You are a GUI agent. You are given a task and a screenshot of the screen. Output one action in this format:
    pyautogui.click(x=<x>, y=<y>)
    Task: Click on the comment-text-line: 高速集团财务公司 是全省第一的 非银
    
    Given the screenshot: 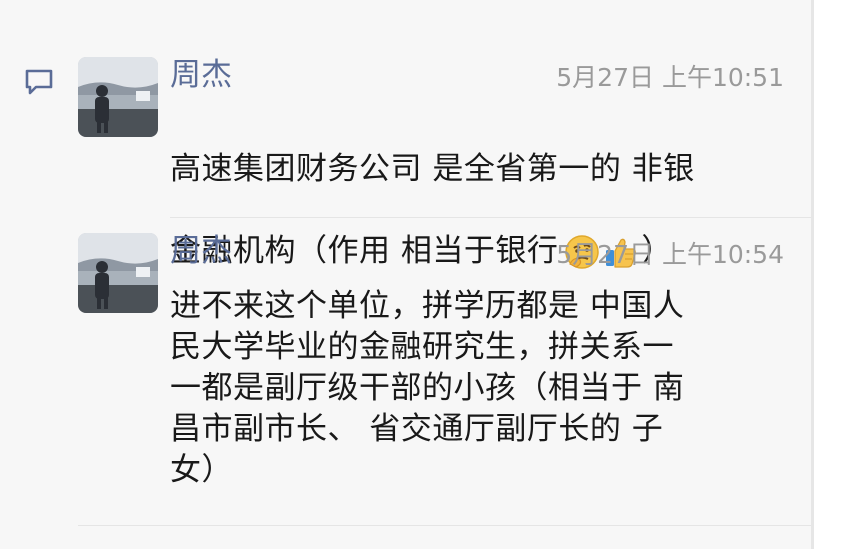 What is the action you would take?
    pyautogui.click(x=432, y=169)
    